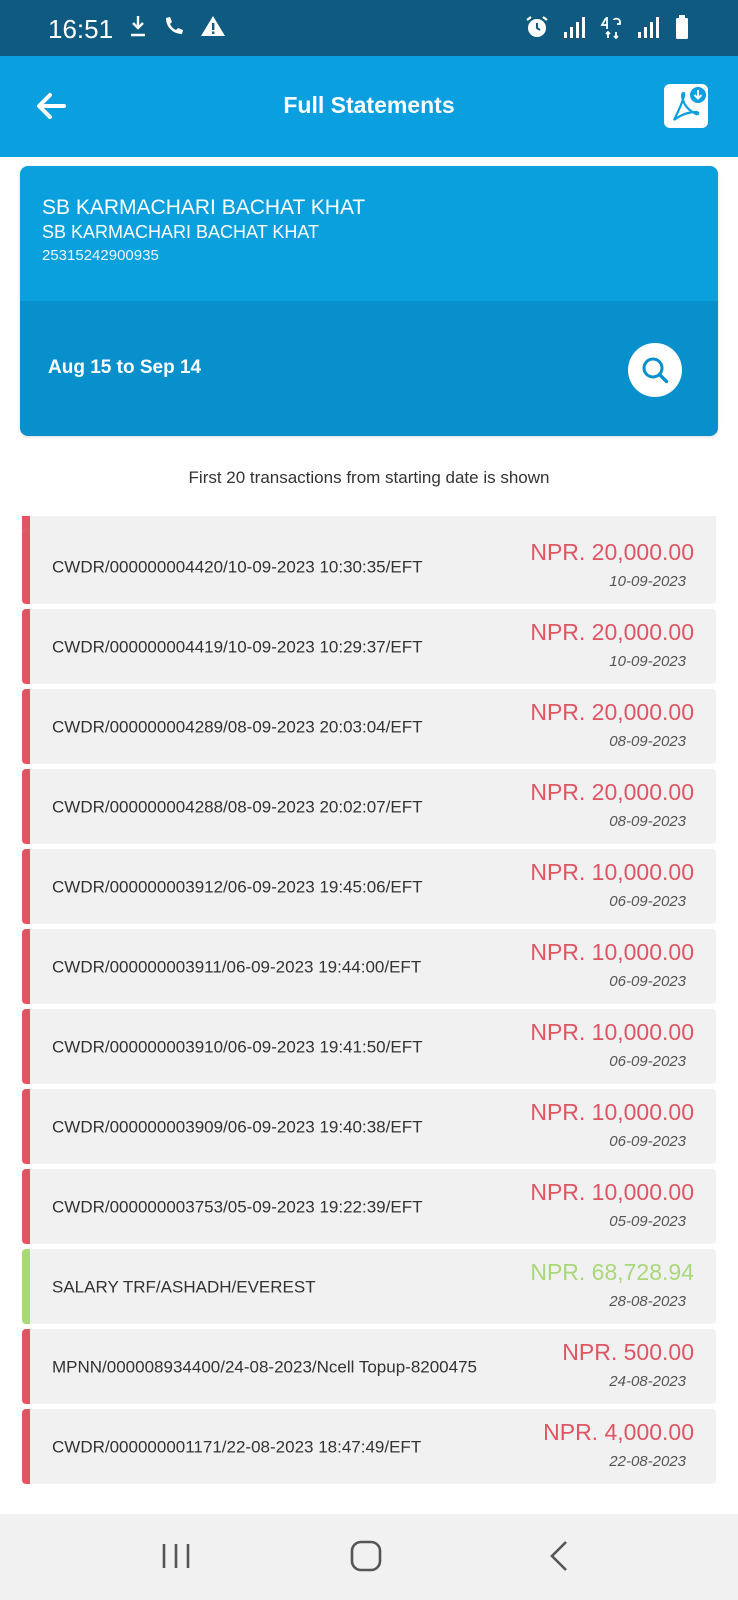 The image size is (738, 1600). I want to click on status-time: 16:51, so click(81, 29).